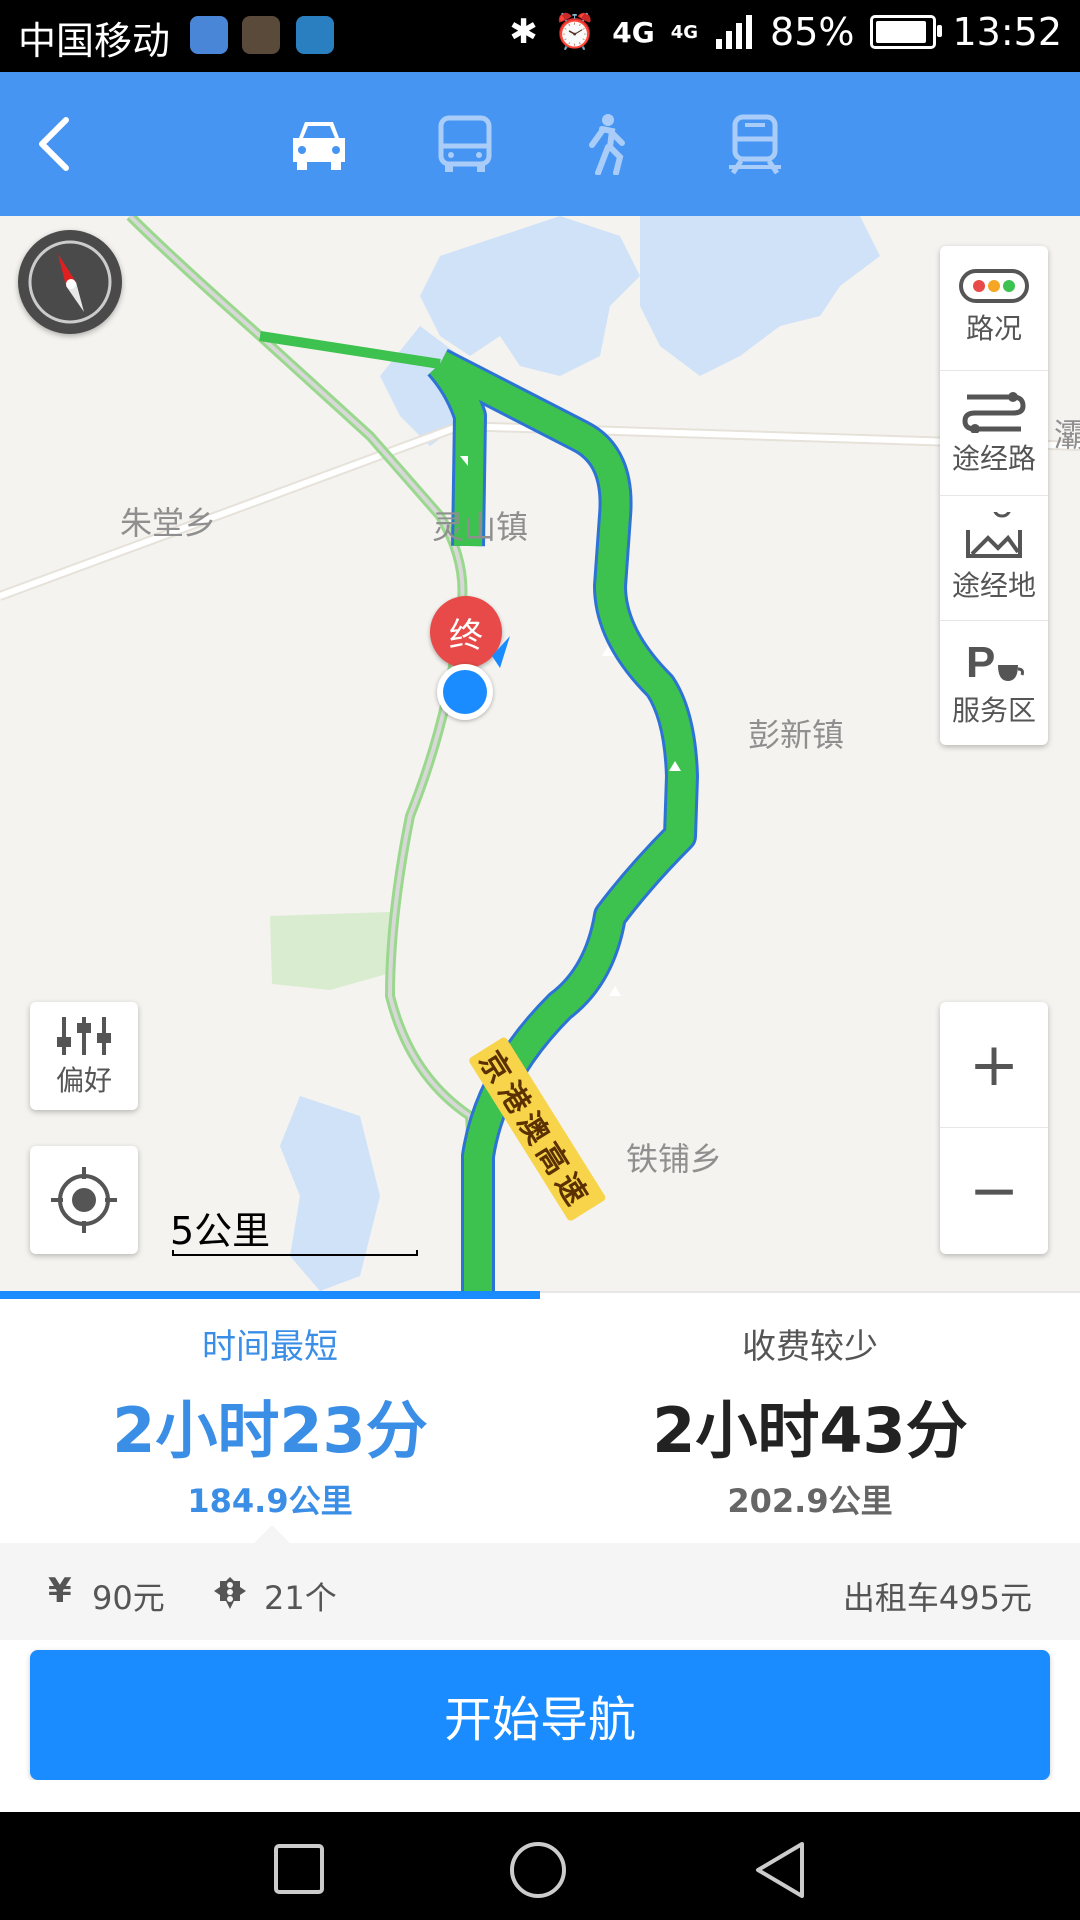  I want to click on reservoir-shape, so click(760, 296).